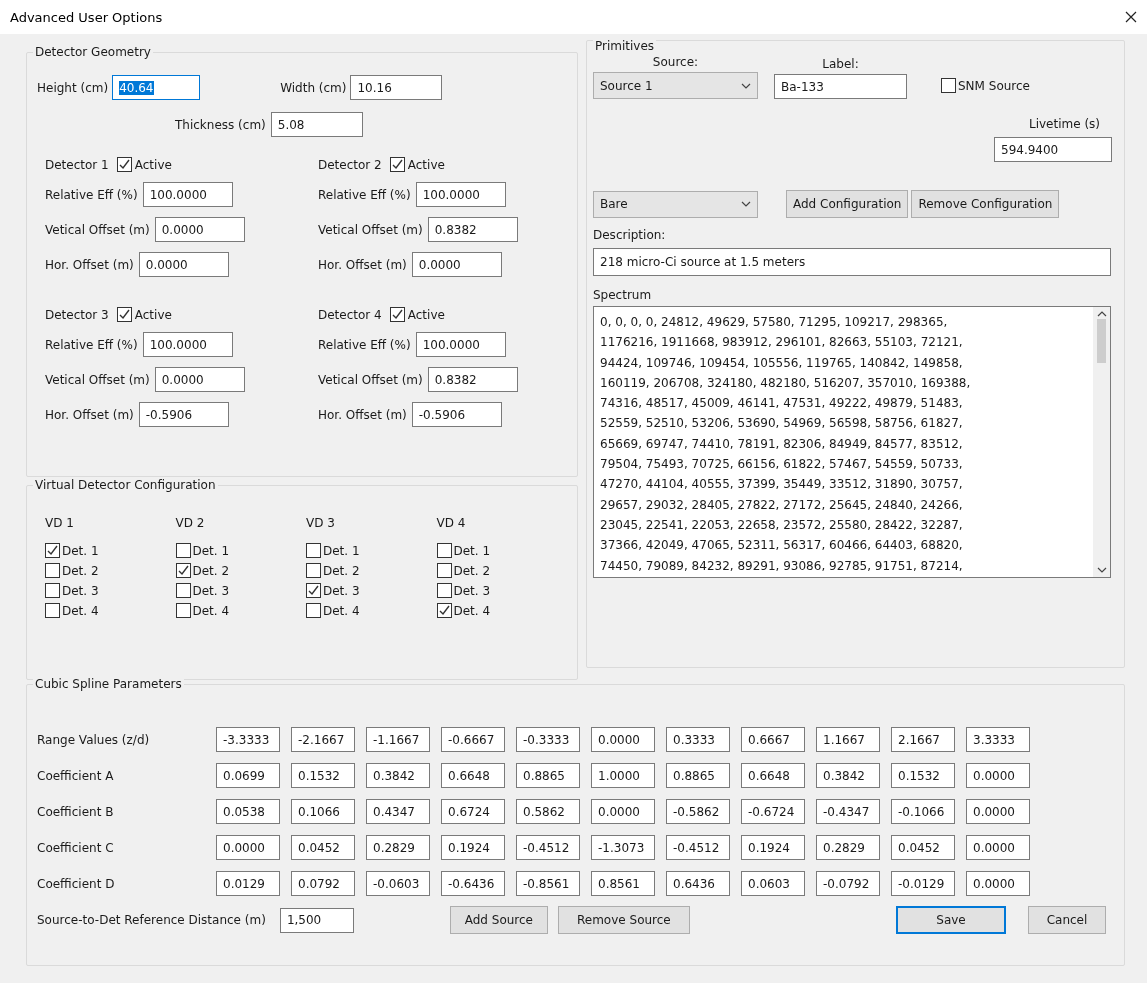 This screenshot has height=983, width=1147. I want to click on text-field: 0.0538, so click(248, 811).